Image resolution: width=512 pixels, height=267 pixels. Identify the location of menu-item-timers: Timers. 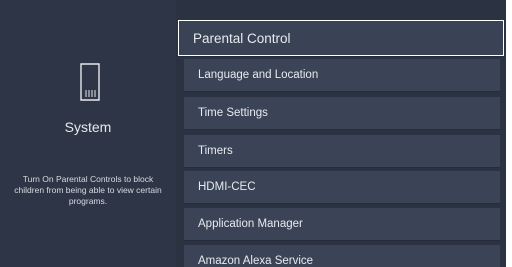
(342, 151).